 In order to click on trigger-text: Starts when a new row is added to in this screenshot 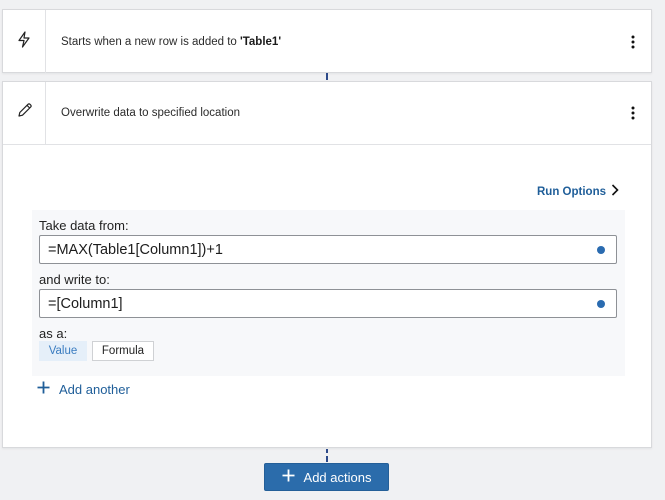, I will do `click(150, 41)`.